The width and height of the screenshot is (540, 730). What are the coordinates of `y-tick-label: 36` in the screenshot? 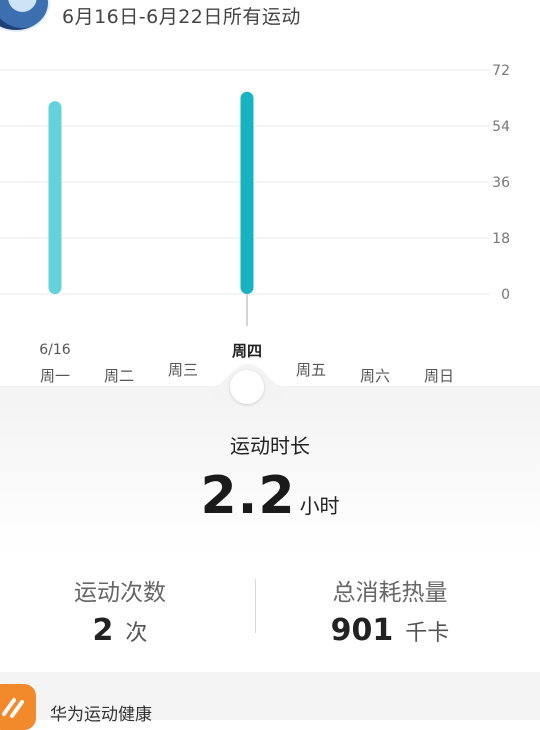 It's located at (501, 183).